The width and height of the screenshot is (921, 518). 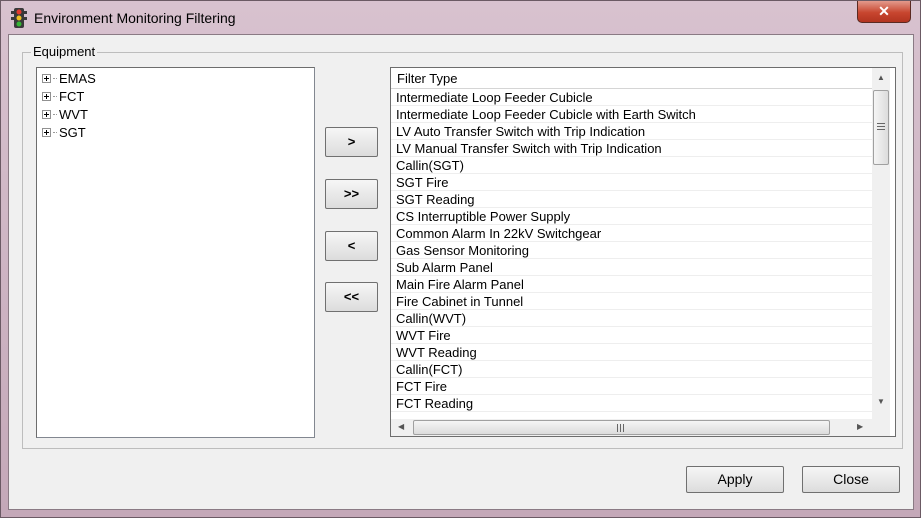 I want to click on close-icon: ✕, so click(x=884, y=11).